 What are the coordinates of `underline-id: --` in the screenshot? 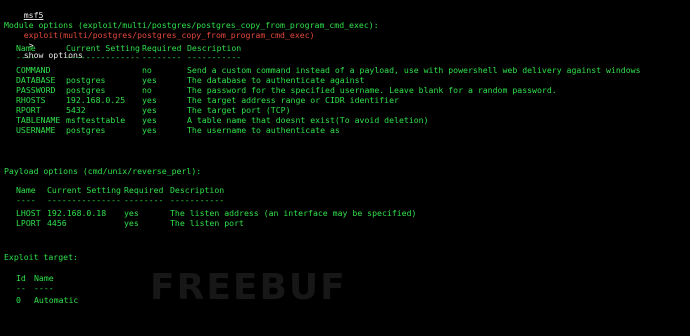 It's located at (21, 288).